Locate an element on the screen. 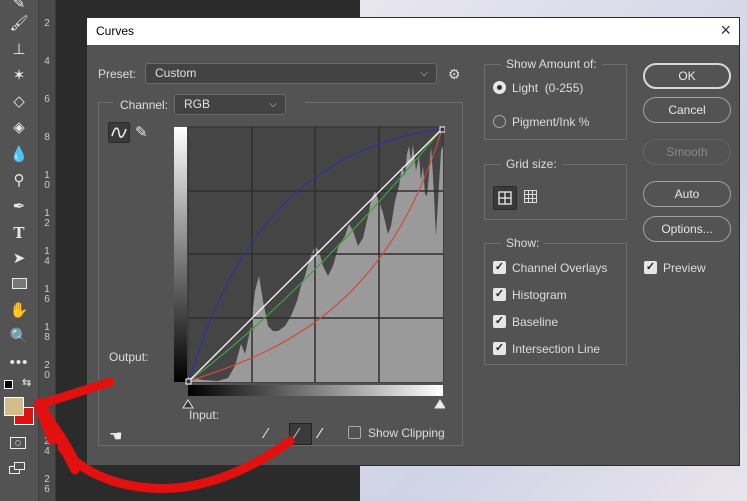 The height and width of the screenshot is (501, 747). show-amount-title: Show Amount of: is located at coordinates (551, 64).